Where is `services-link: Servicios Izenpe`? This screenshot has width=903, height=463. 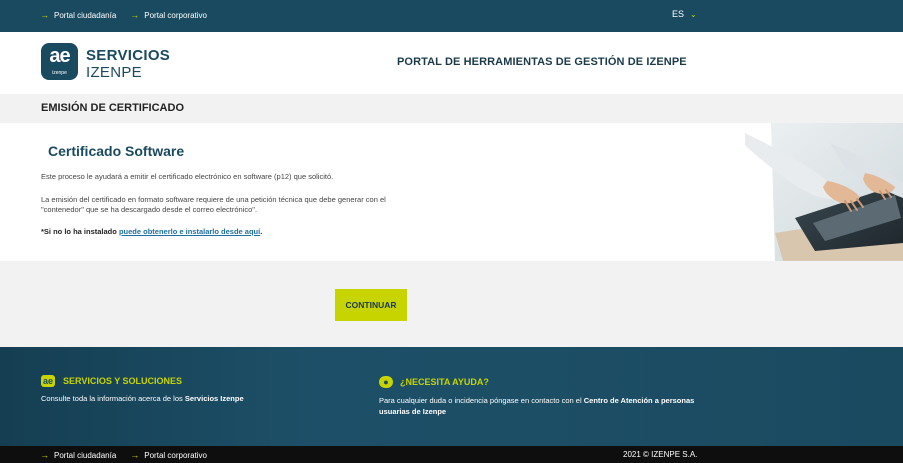
services-link: Servicios Izenpe is located at coordinates (214, 398).